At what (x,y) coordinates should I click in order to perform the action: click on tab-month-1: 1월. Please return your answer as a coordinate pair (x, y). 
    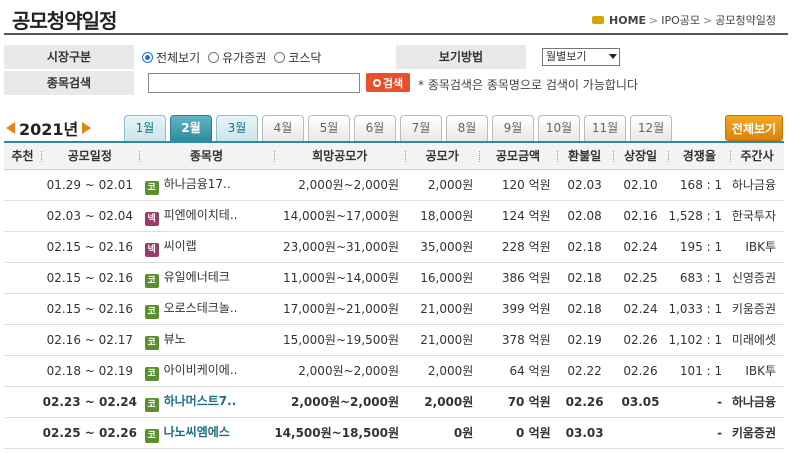
    Looking at the image, I should click on (145, 128).